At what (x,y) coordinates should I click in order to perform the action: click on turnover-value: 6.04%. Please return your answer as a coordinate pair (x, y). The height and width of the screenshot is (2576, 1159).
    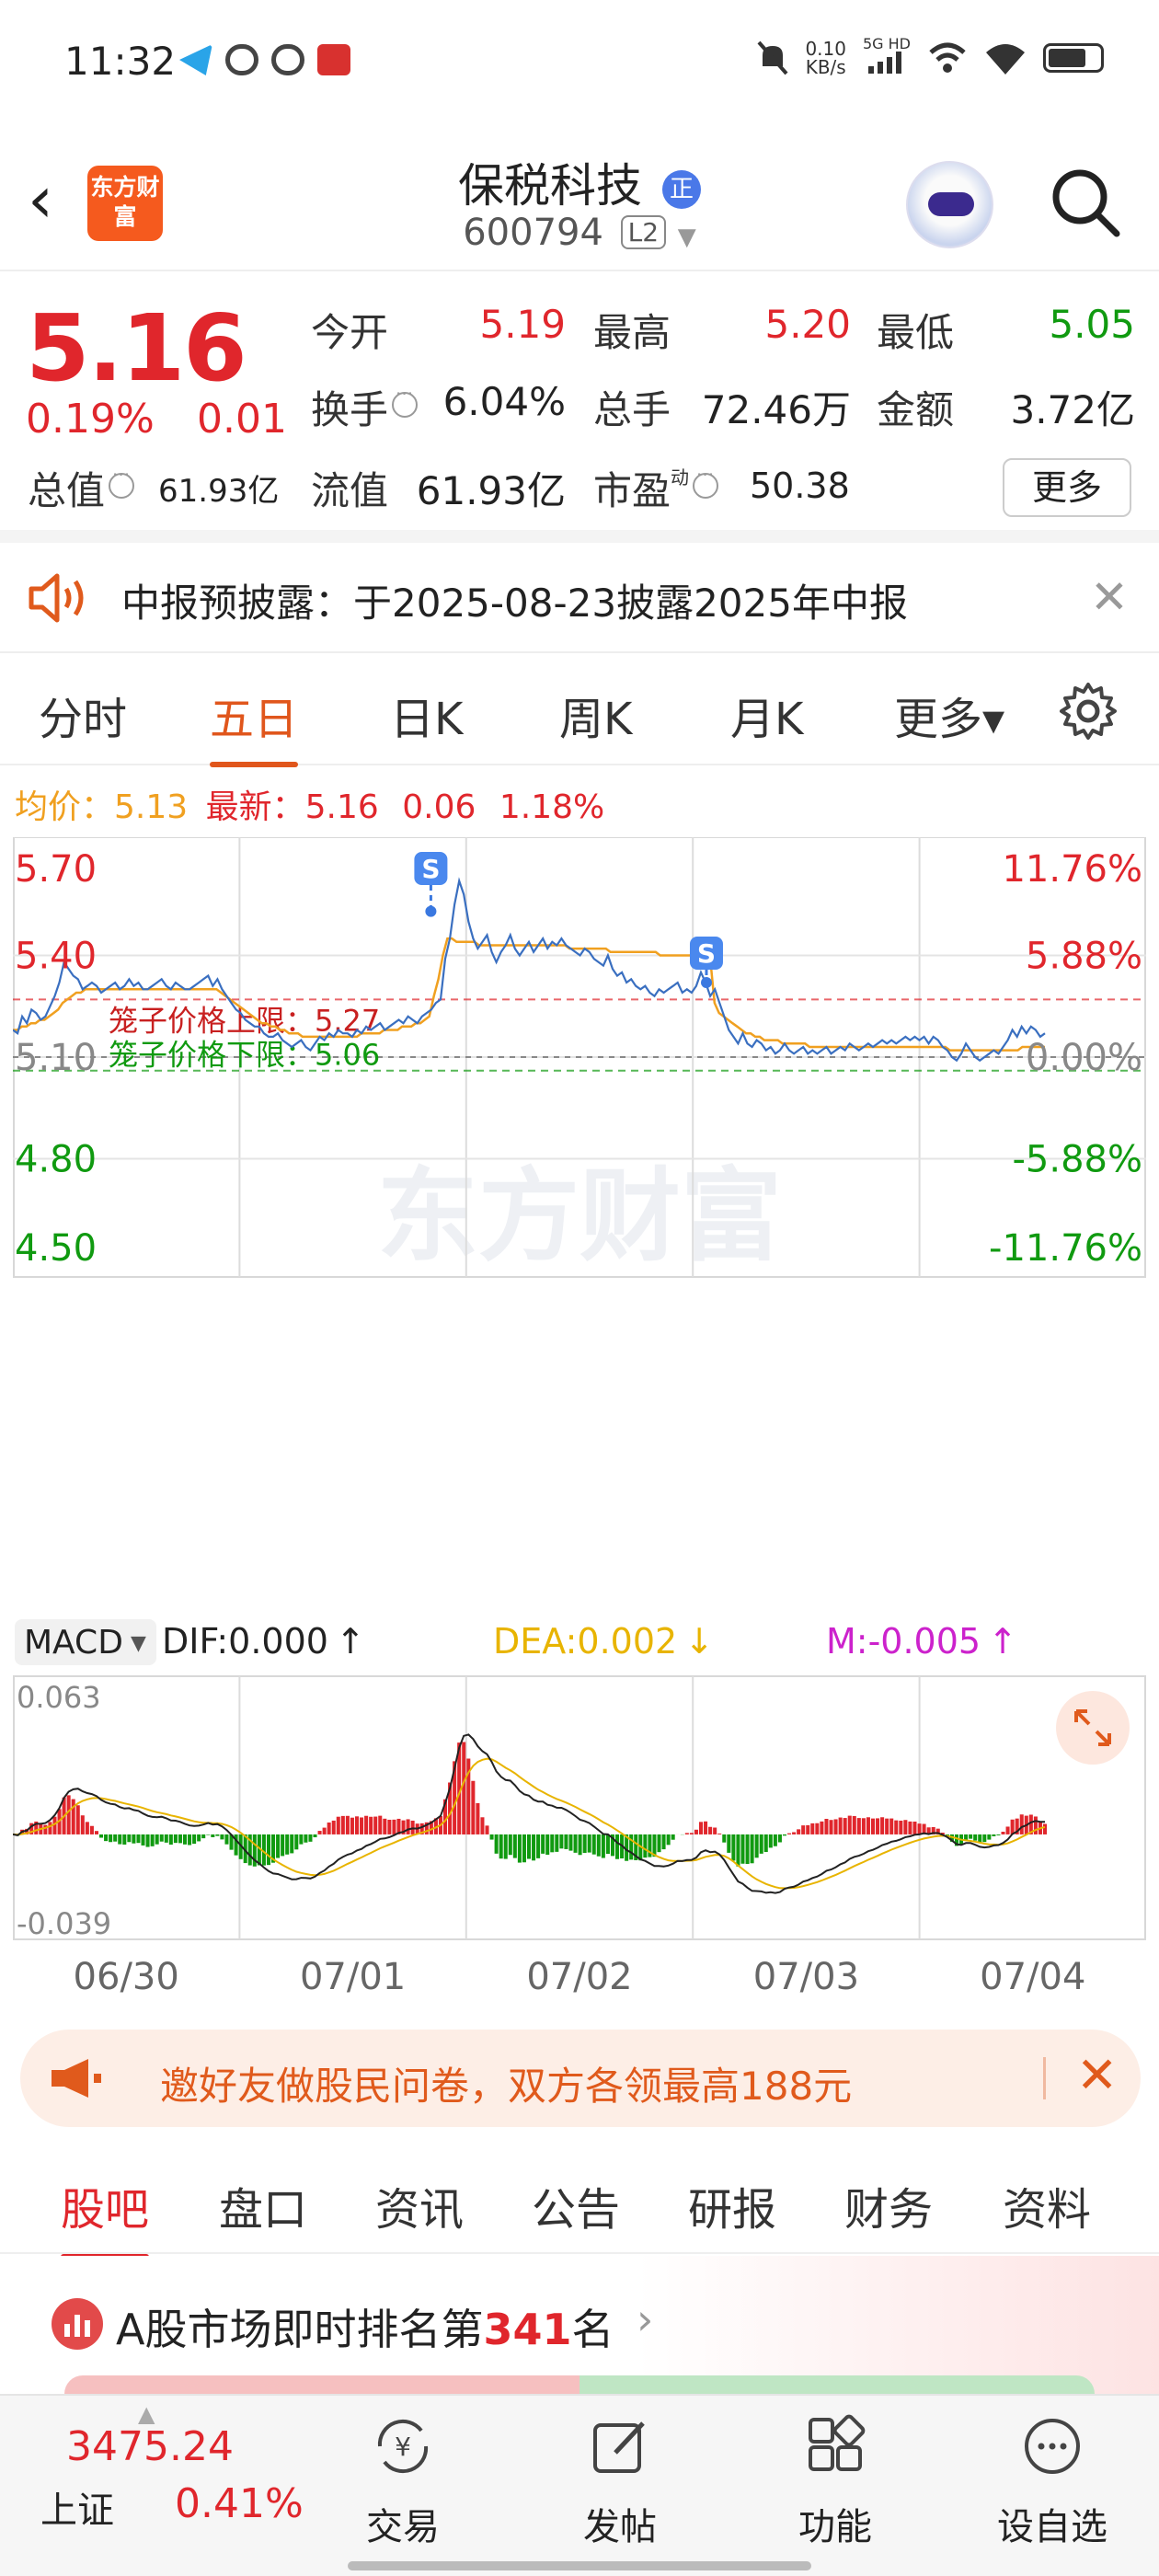
    Looking at the image, I should click on (504, 401).